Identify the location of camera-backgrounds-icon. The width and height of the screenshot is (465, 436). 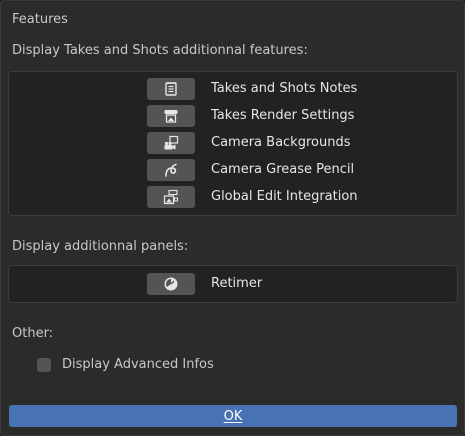
(171, 142).